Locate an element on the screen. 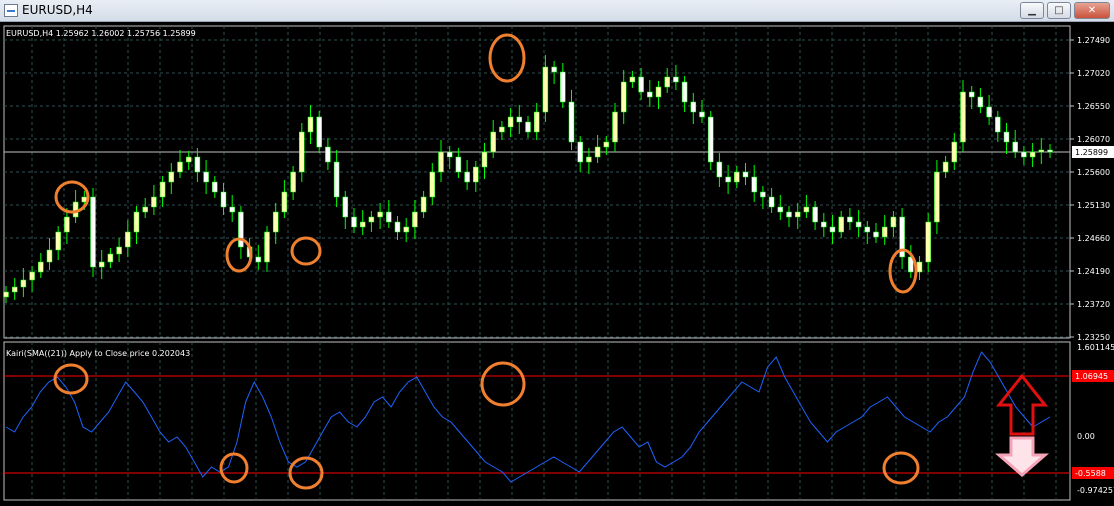  arrow-down-icon is located at coordinates (1022, 456).